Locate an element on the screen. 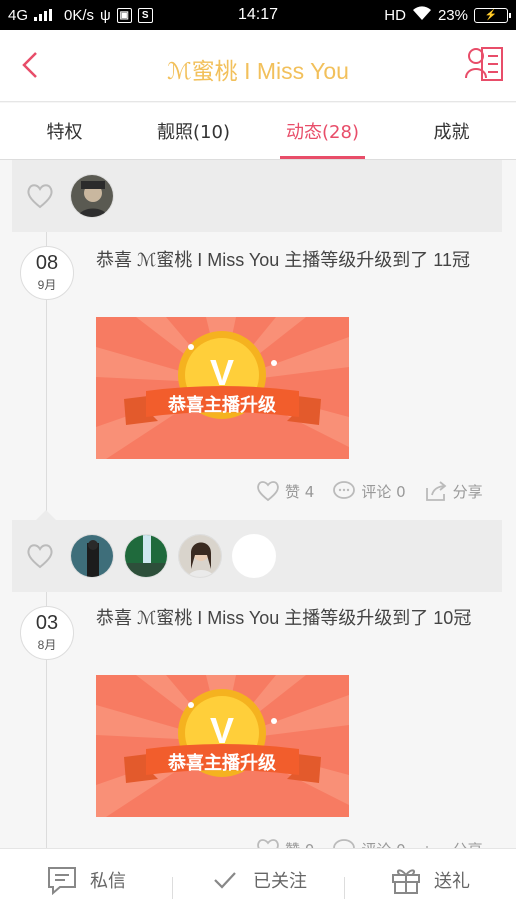  date-badge: 08 9月 is located at coordinates (47, 273).